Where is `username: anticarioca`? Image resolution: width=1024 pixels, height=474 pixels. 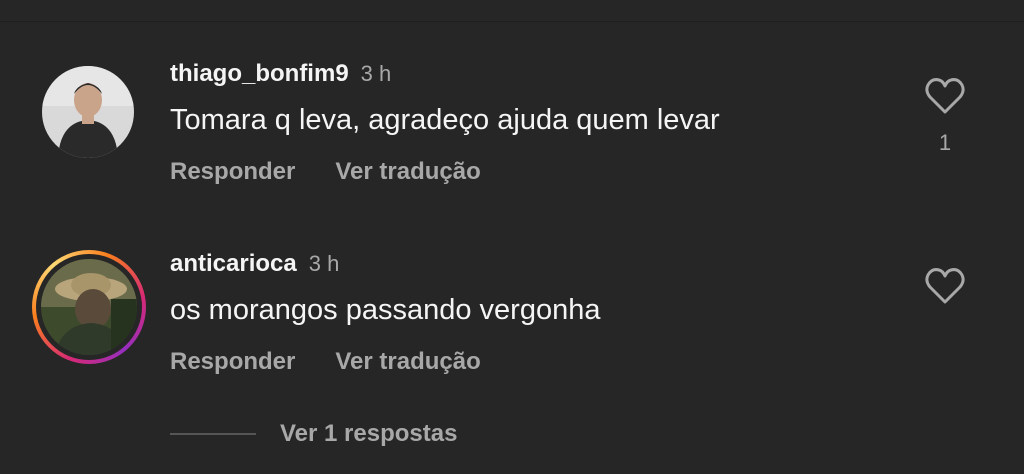
username: anticarioca is located at coordinates (233, 263).